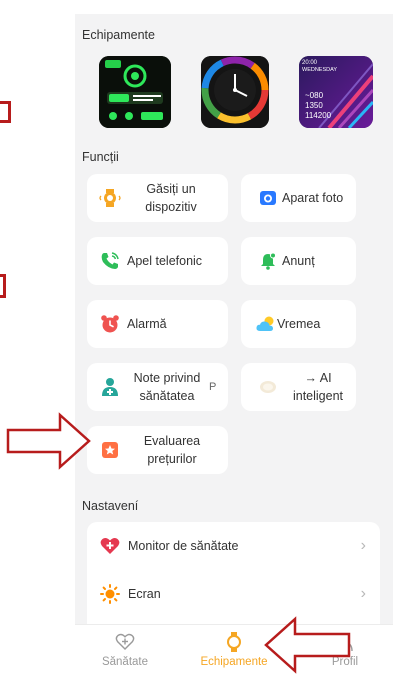  Describe the element at coordinates (268, 261) in the screenshot. I see `bell-icon` at that location.